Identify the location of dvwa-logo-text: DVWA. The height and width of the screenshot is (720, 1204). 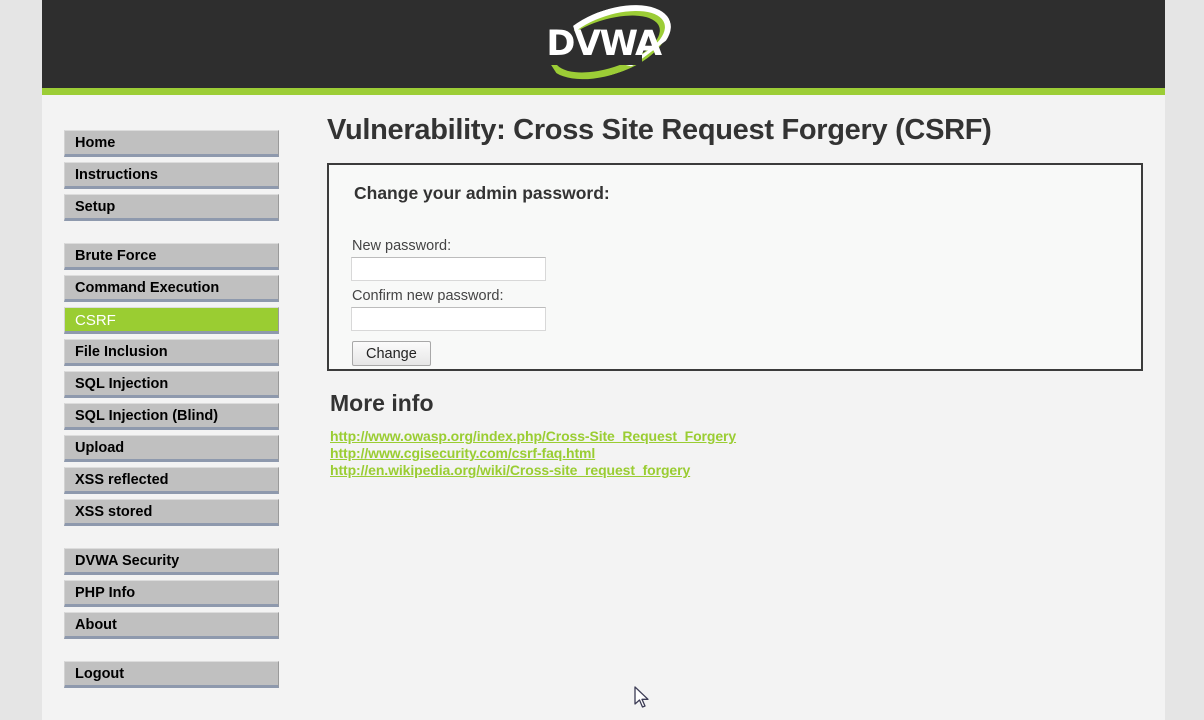
(604, 44).